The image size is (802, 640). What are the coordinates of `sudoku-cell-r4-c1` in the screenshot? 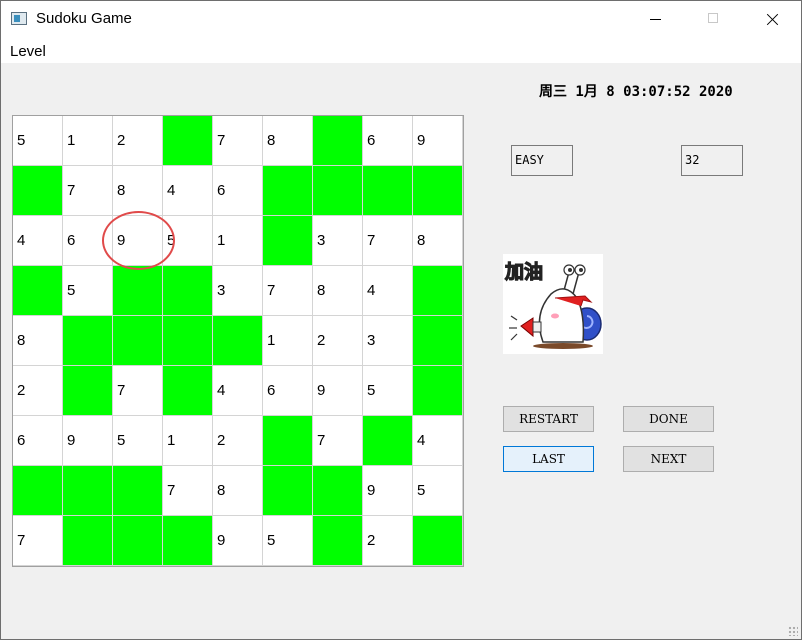 It's located at (38, 291).